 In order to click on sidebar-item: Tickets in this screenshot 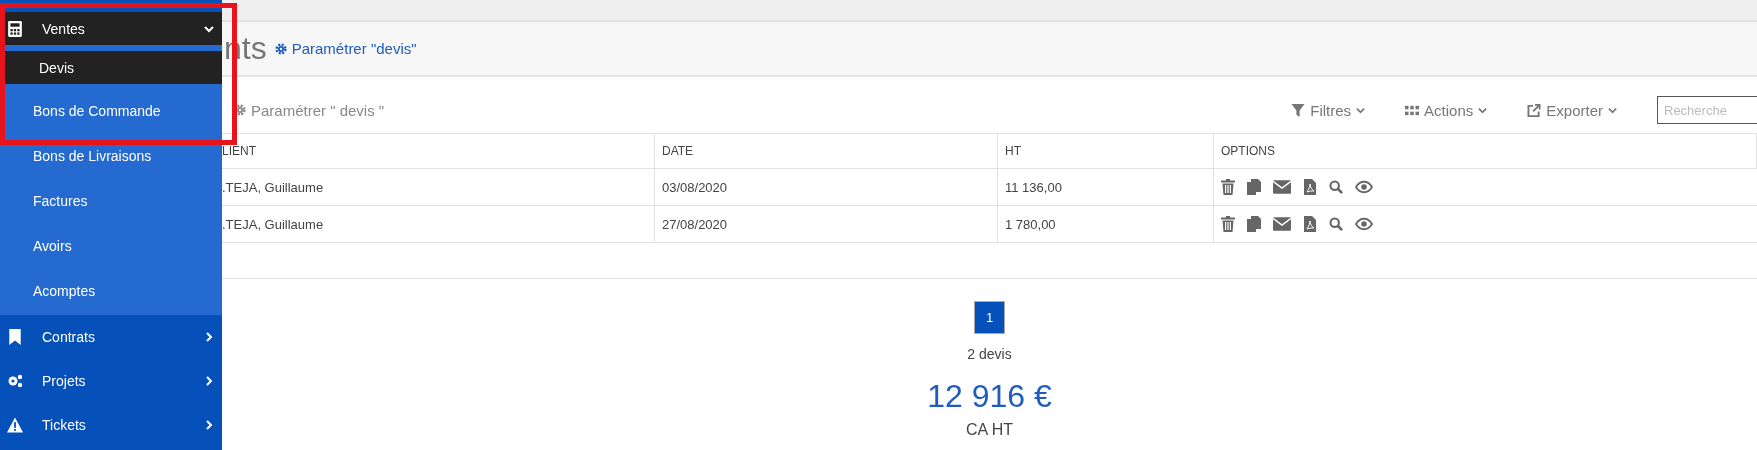, I will do `click(111, 425)`.